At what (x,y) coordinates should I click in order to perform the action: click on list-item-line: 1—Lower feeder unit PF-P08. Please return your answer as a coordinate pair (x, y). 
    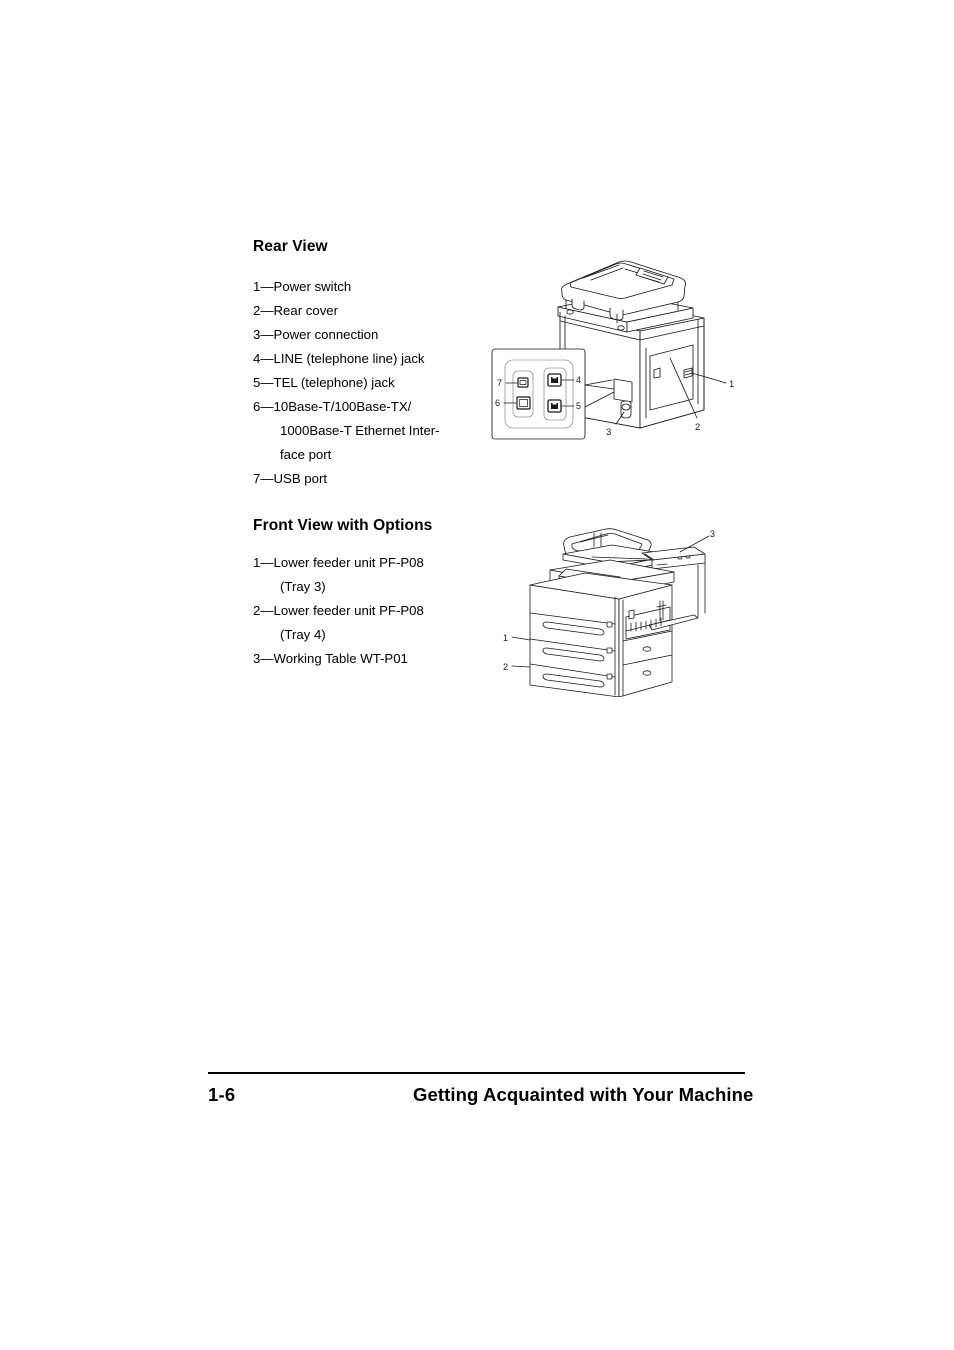
    Looking at the image, I should click on (338, 562).